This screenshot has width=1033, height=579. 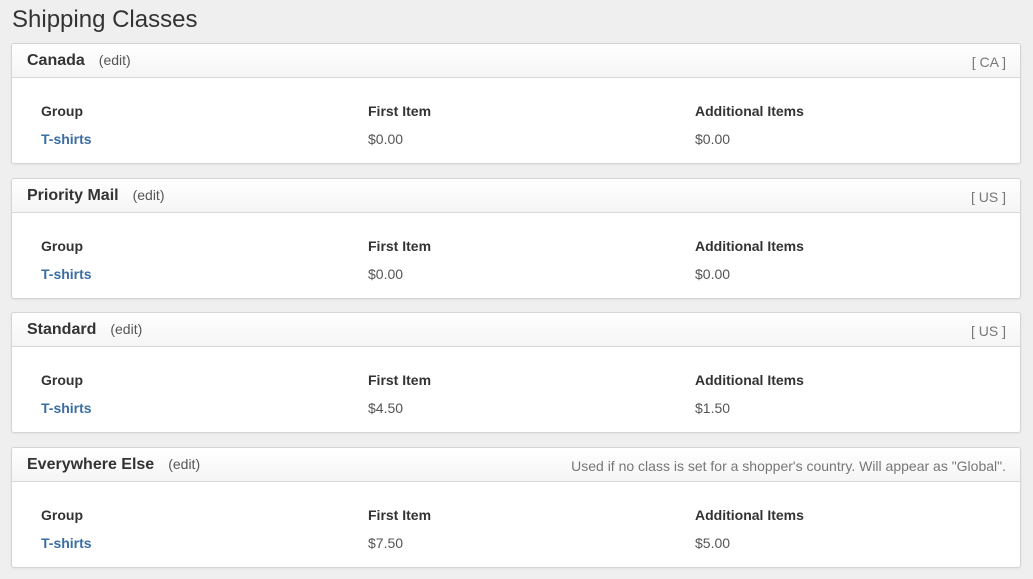 I want to click on panel-title: Standard (edit), so click(x=84, y=330).